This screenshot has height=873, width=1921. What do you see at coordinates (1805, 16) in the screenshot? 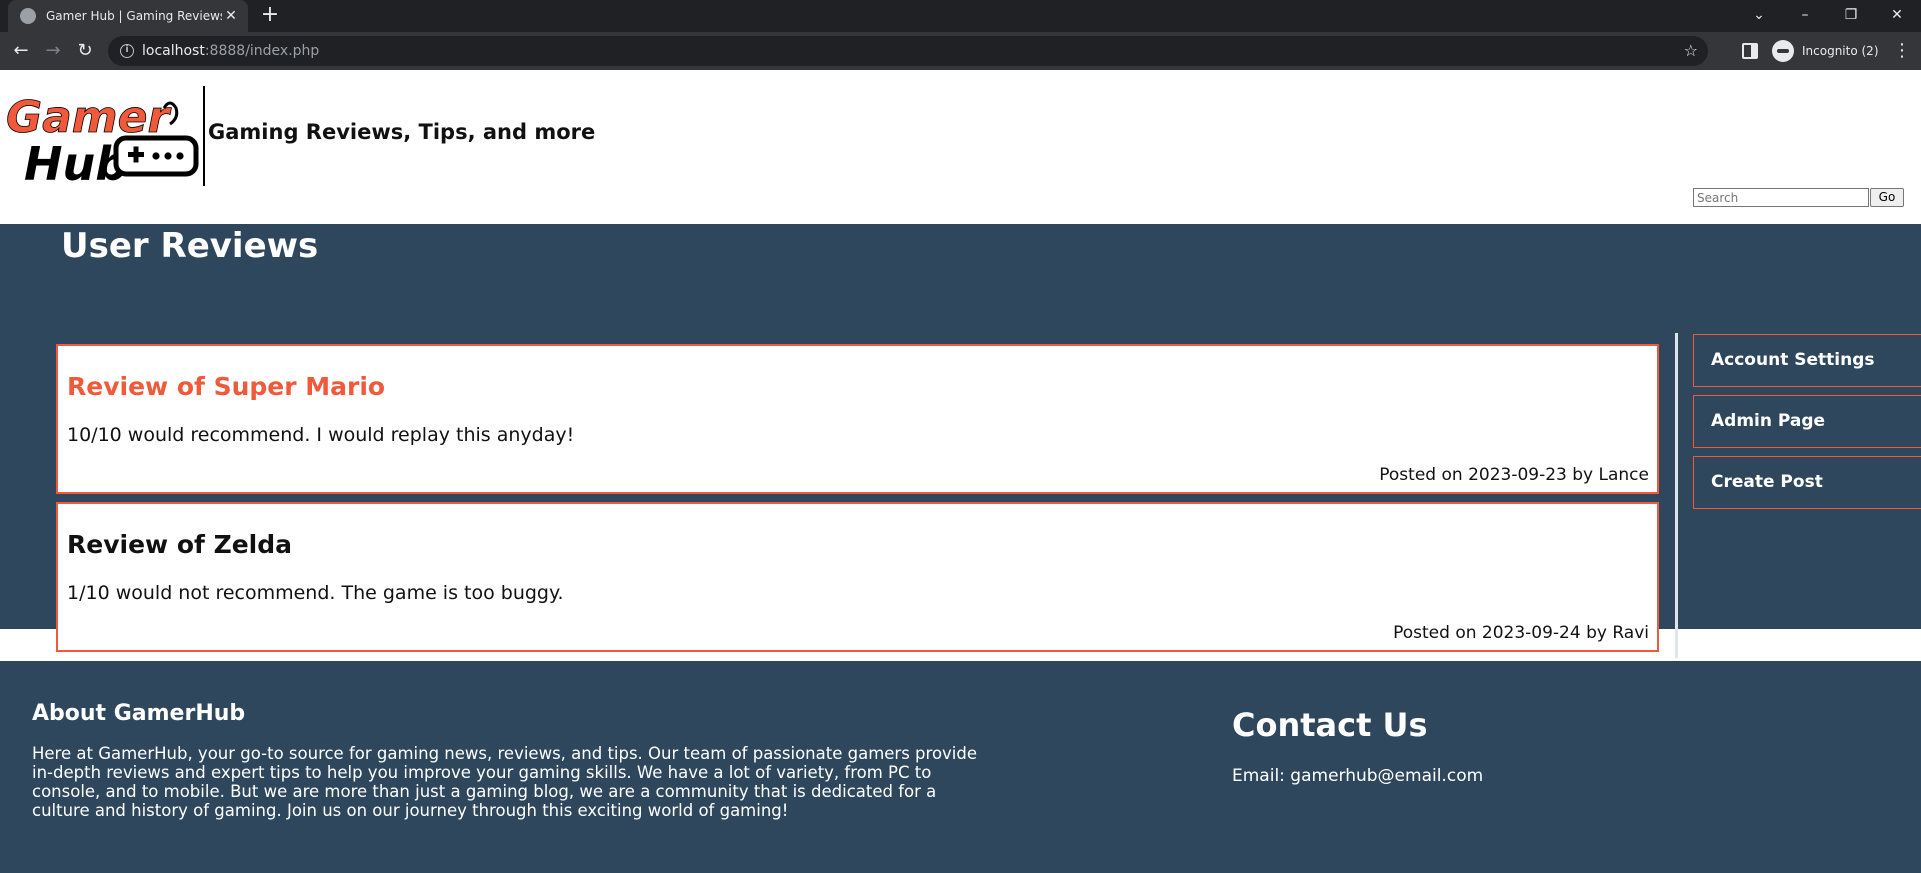
I see `minimize-button: –` at bounding box center [1805, 16].